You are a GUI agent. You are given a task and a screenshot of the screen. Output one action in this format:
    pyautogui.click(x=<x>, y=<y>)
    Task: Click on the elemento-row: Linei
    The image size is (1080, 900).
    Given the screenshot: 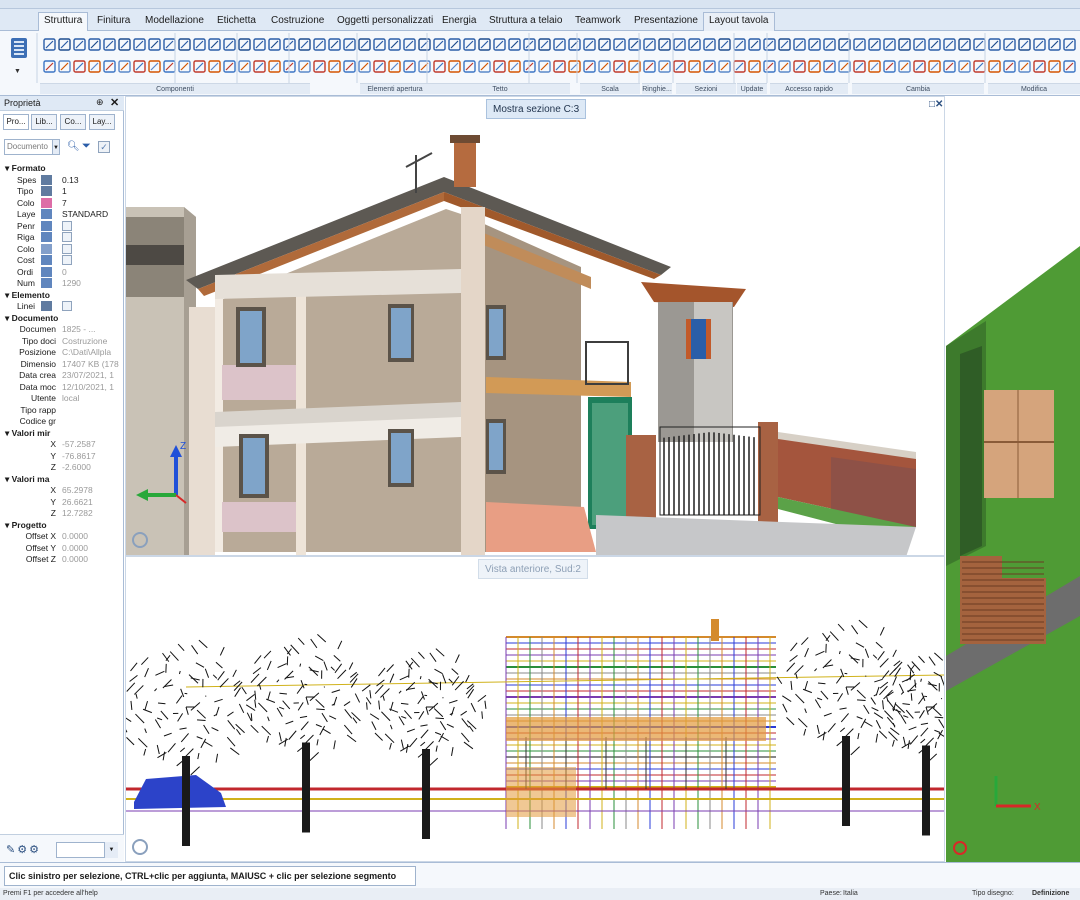 What is the action you would take?
    pyautogui.click(x=62, y=306)
    